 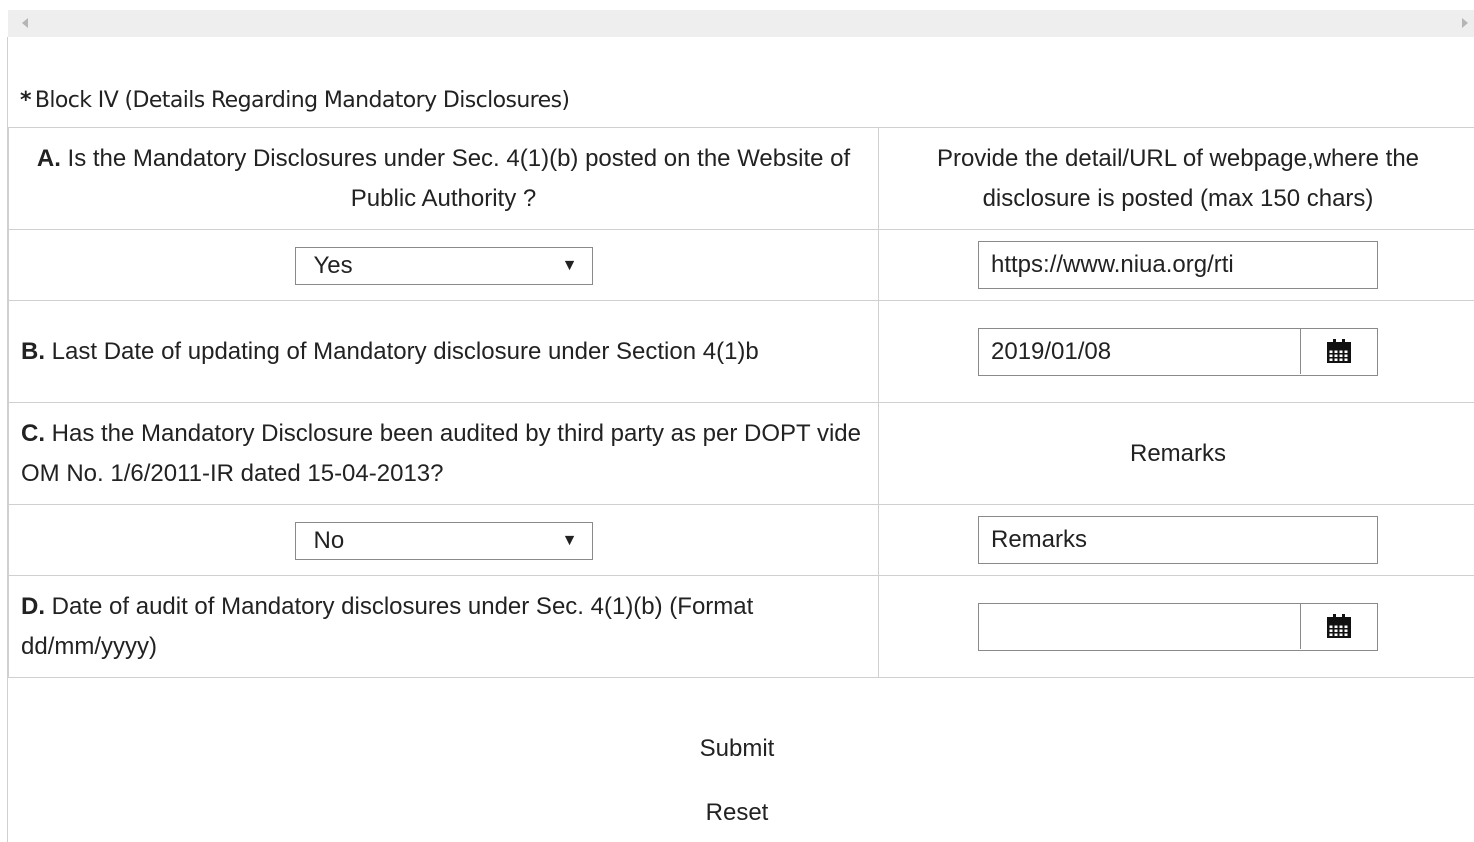 I want to click on last-update-date-value: 2019/01/08, so click(x=1051, y=351).